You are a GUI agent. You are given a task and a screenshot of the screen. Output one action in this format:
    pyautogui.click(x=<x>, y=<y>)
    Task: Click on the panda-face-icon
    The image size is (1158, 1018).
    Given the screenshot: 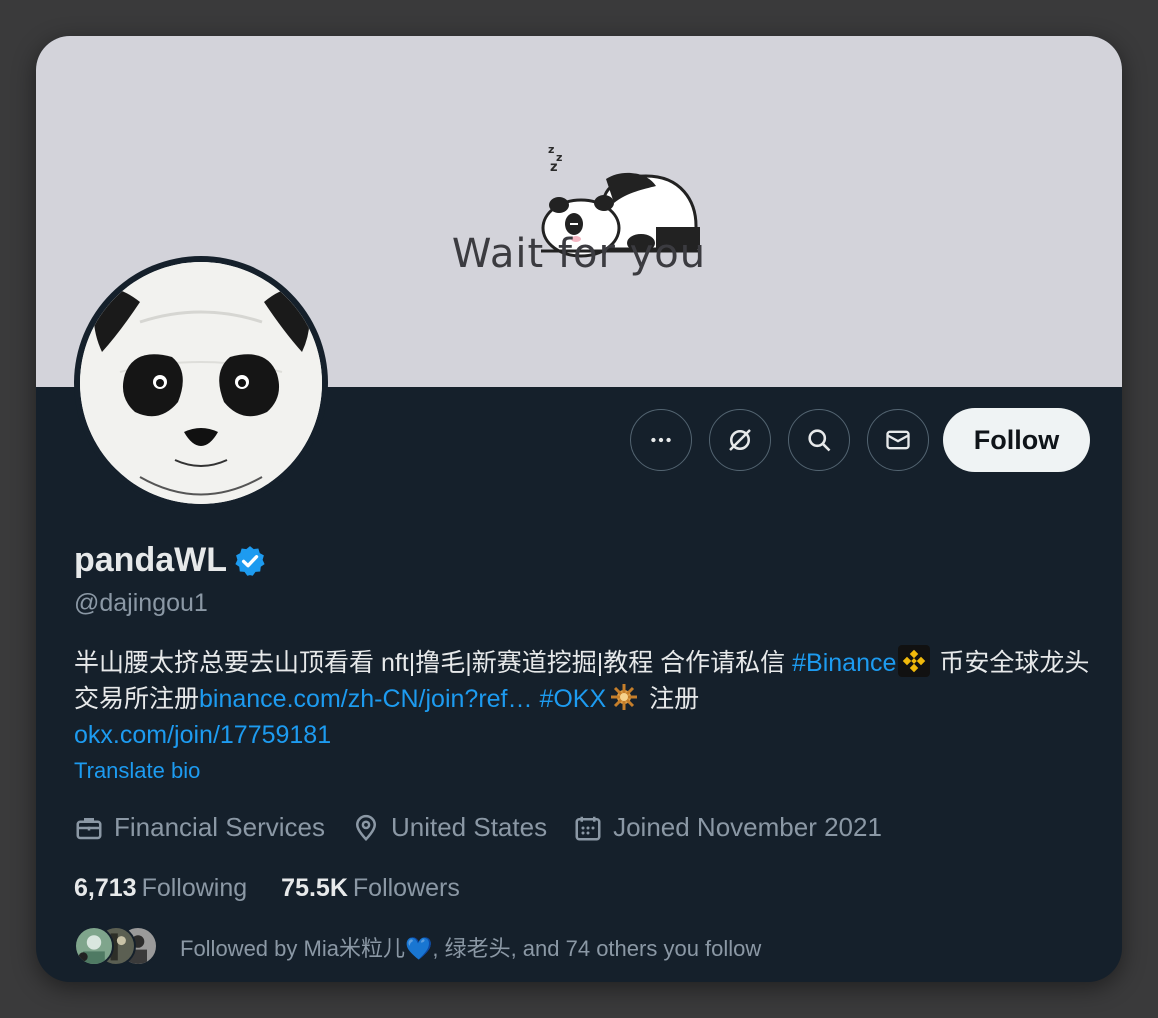 What is the action you would take?
    pyautogui.click(x=201, y=383)
    